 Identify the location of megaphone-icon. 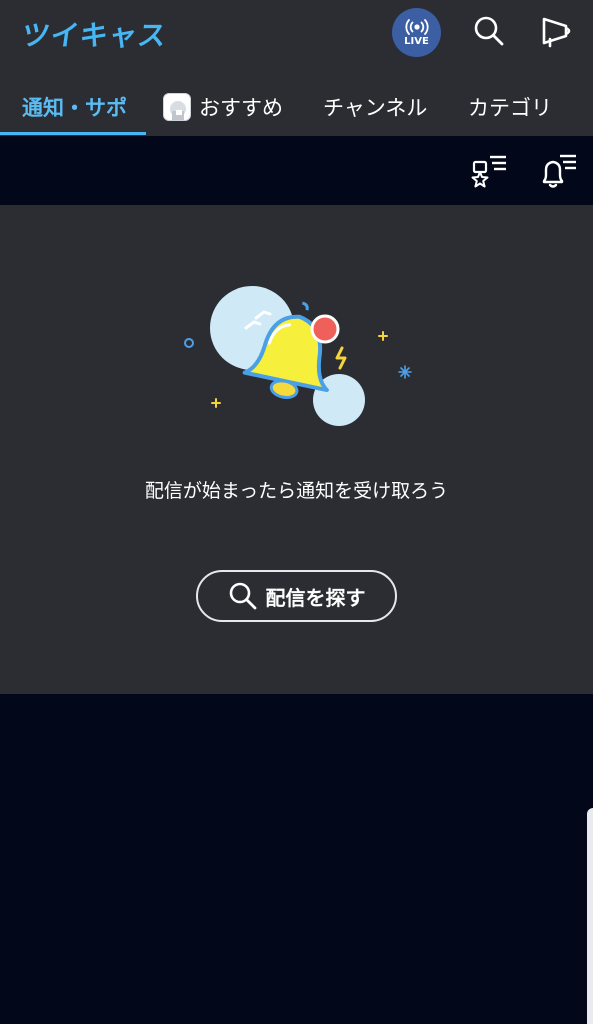
(556, 32).